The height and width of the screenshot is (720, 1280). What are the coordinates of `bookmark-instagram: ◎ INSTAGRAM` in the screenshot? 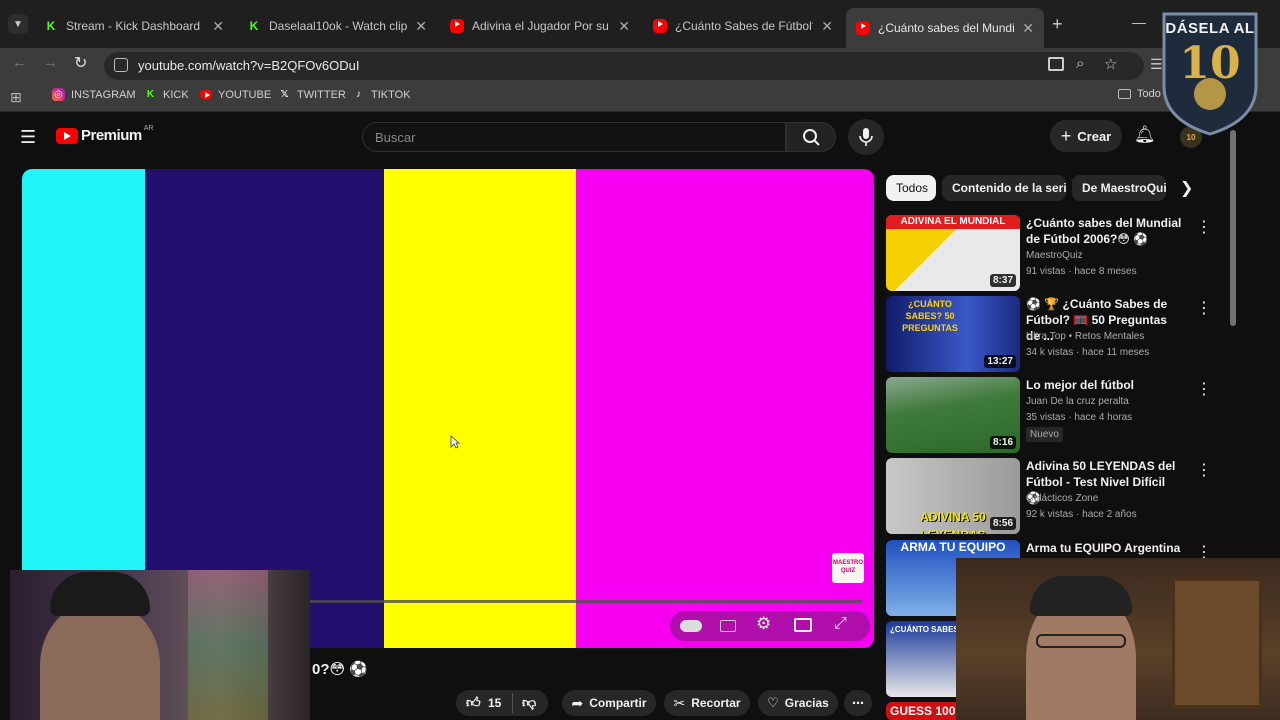 It's located at (94, 94).